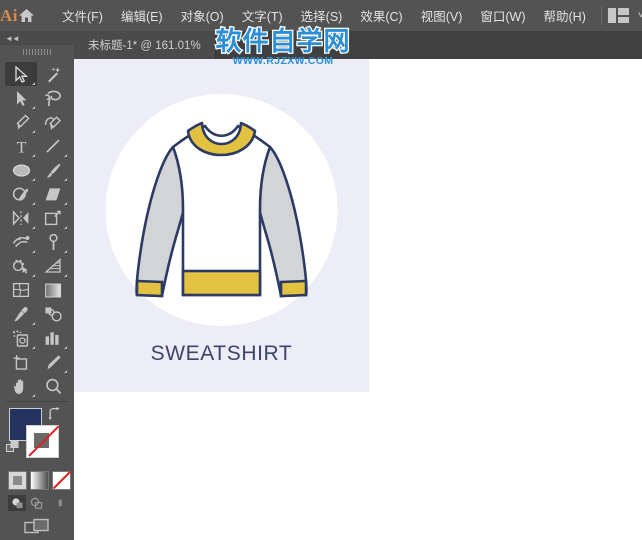 Image resolution: width=642 pixels, height=540 pixels. Describe the element at coordinates (36, 503) in the screenshot. I see `draw-behind-button` at that location.